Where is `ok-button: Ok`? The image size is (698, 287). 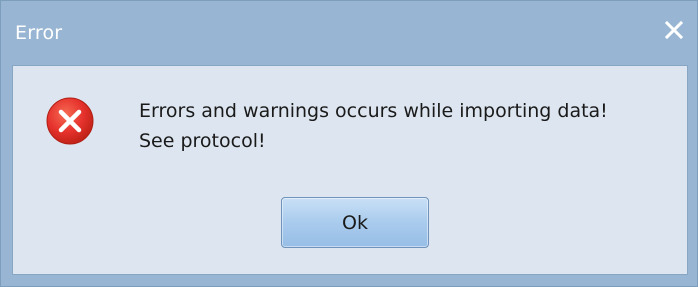 ok-button: Ok is located at coordinates (355, 222).